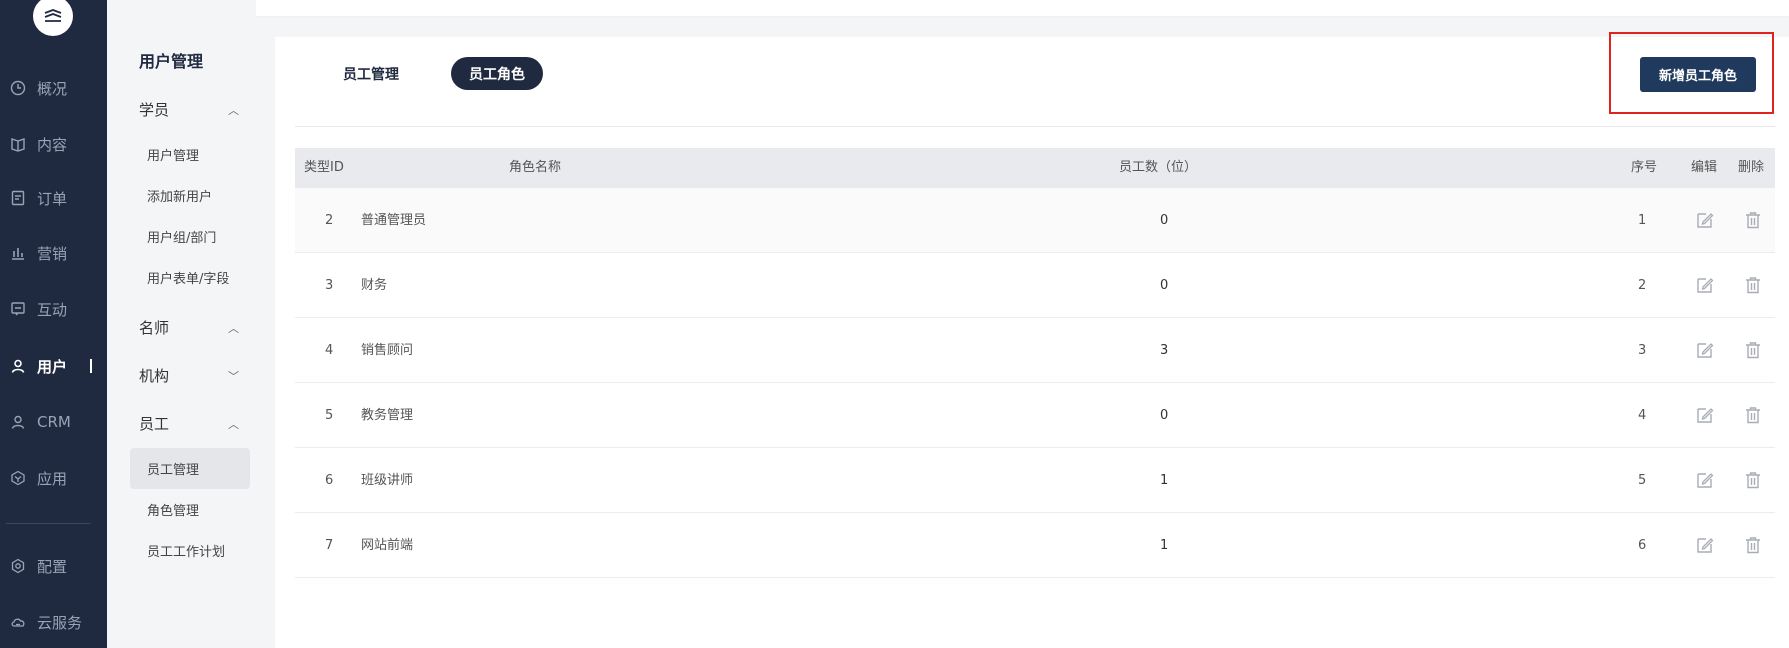  What do you see at coordinates (329, 480) in the screenshot?
I see `cell-id: 6` at bounding box center [329, 480].